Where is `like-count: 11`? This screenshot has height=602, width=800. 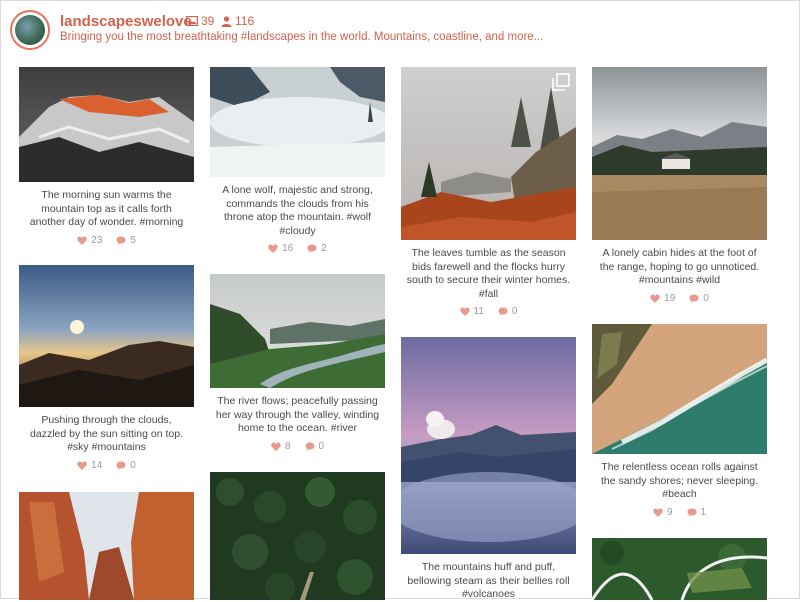
like-count: 11 is located at coordinates (478, 311).